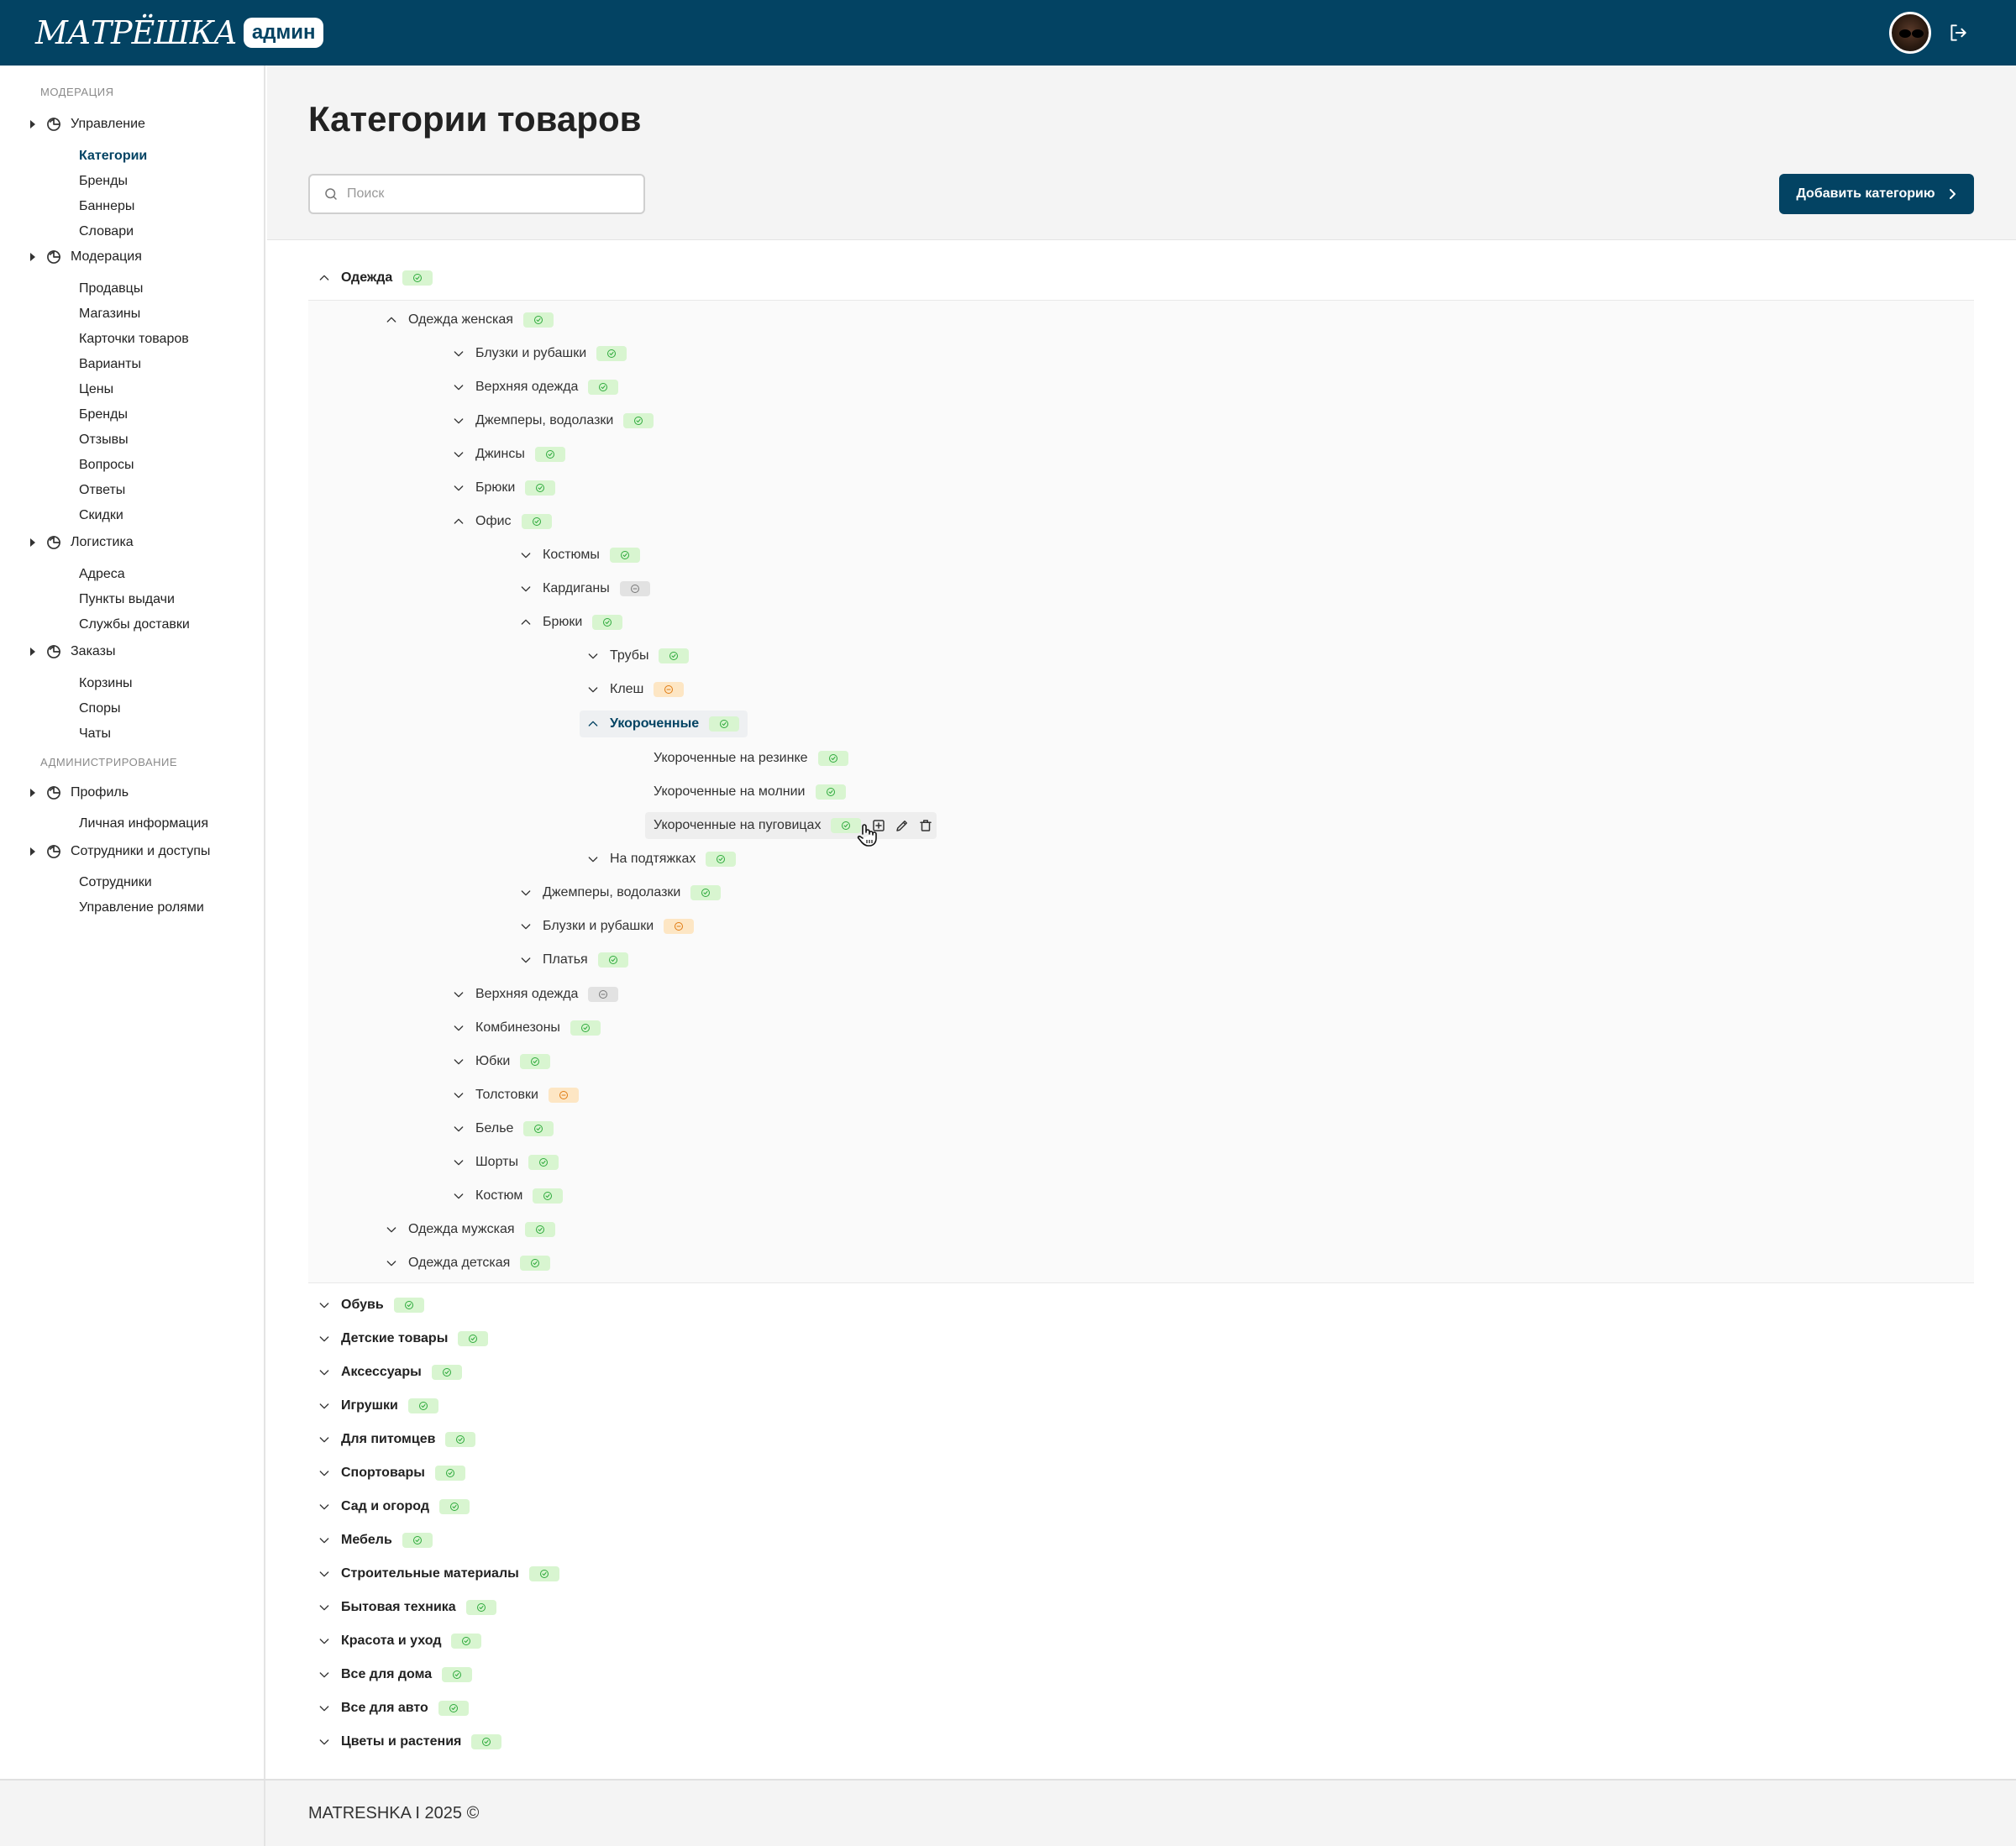 The width and height of the screenshot is (2016, 1846). What do you see at coordinates (127, 599) in the screenshot?
I see `sidebar-item: Пункты выдачи` at bounding box center [127, 599].